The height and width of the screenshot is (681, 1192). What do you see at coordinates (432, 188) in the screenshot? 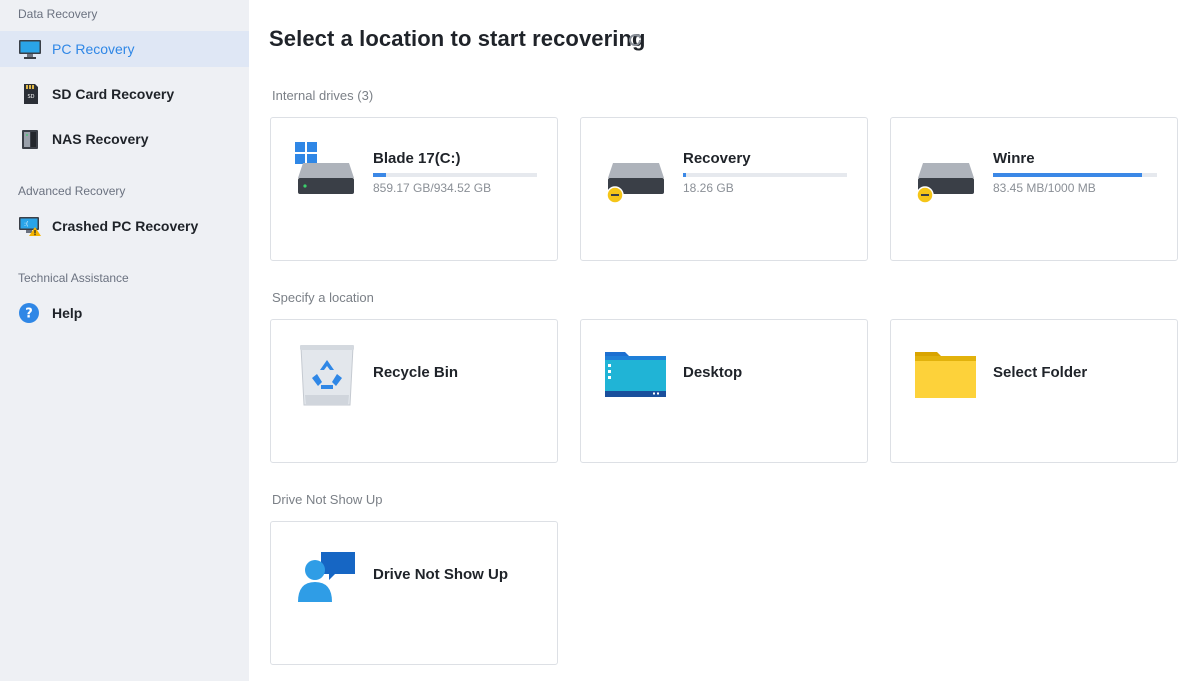
I see `drive-size: 859.17 GB/934.52 GB` at bounding box center [432, 188].